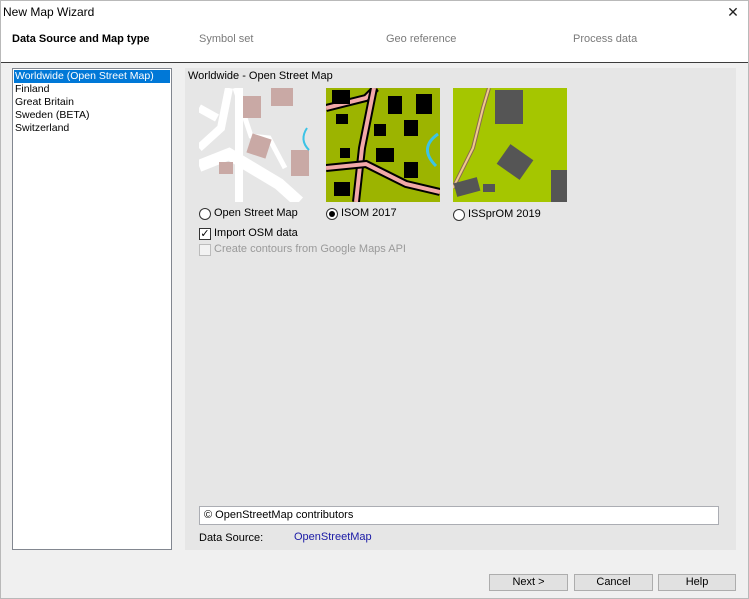 Image resolution: width=749 pixels, height=599 pixels. I want to click on radio-label: ISSprOM 2019, so click(504, 214).